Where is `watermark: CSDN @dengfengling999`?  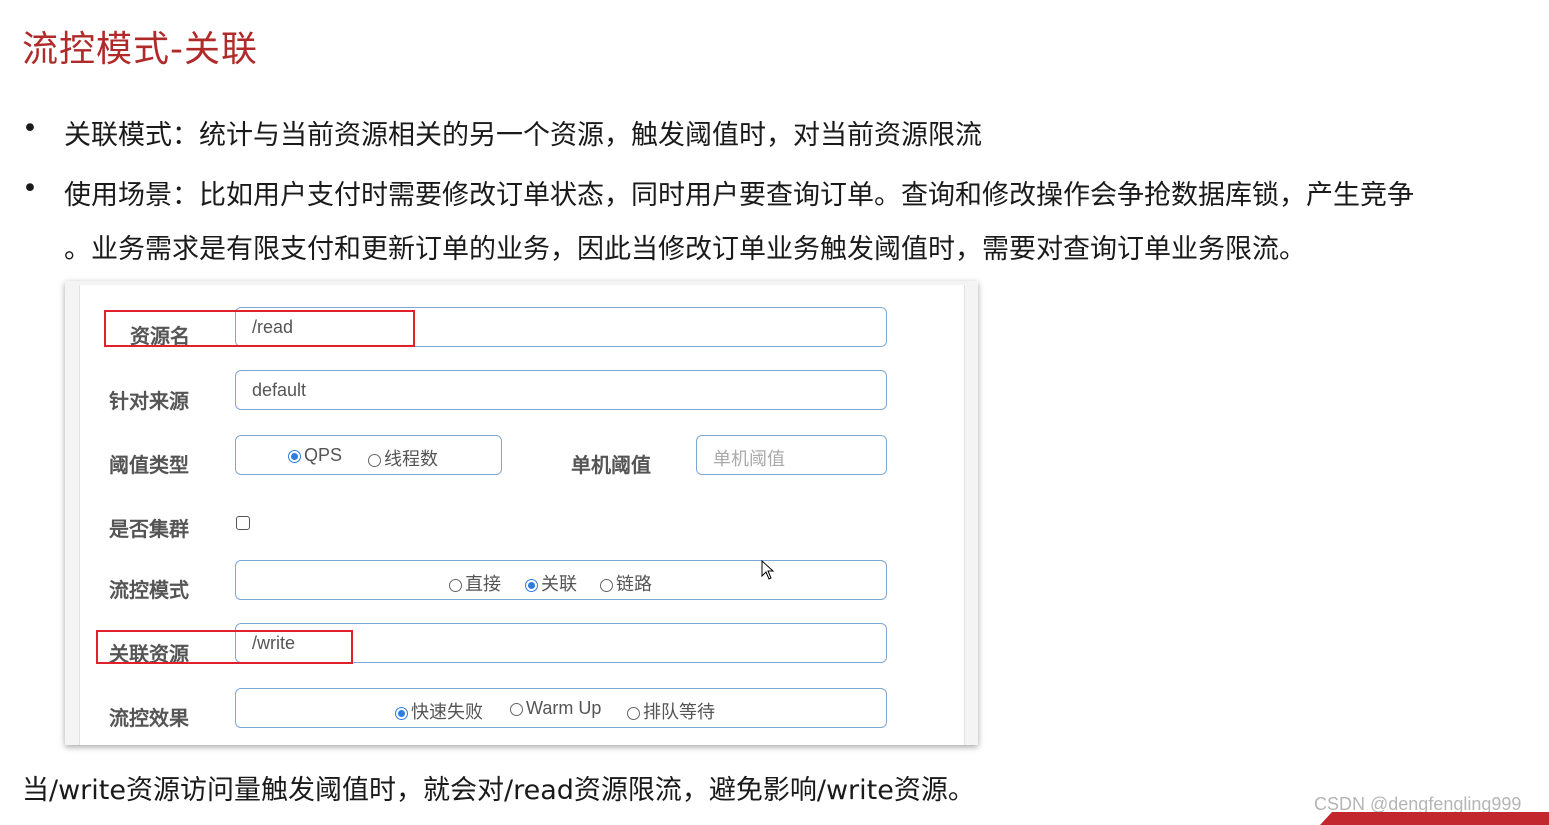
watermark: CSDN @dengfengling999 is located at coordinates (1418, 804).